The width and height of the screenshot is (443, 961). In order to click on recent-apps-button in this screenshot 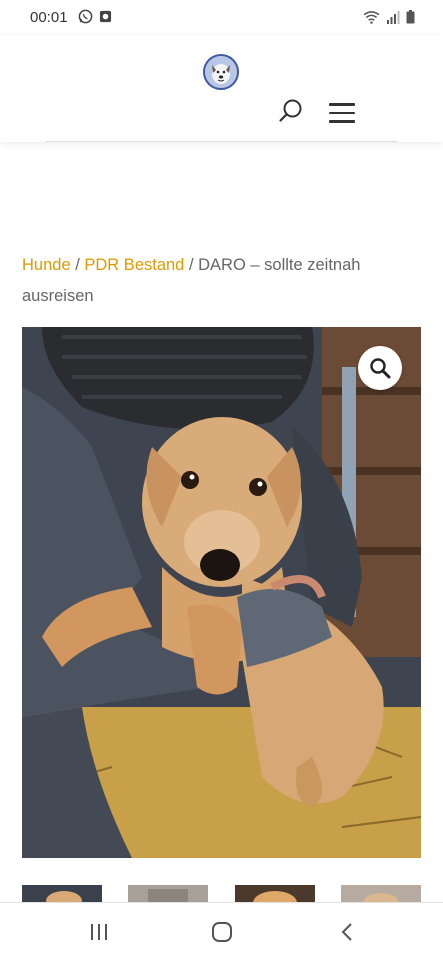, I will do `click(99, 932)`.